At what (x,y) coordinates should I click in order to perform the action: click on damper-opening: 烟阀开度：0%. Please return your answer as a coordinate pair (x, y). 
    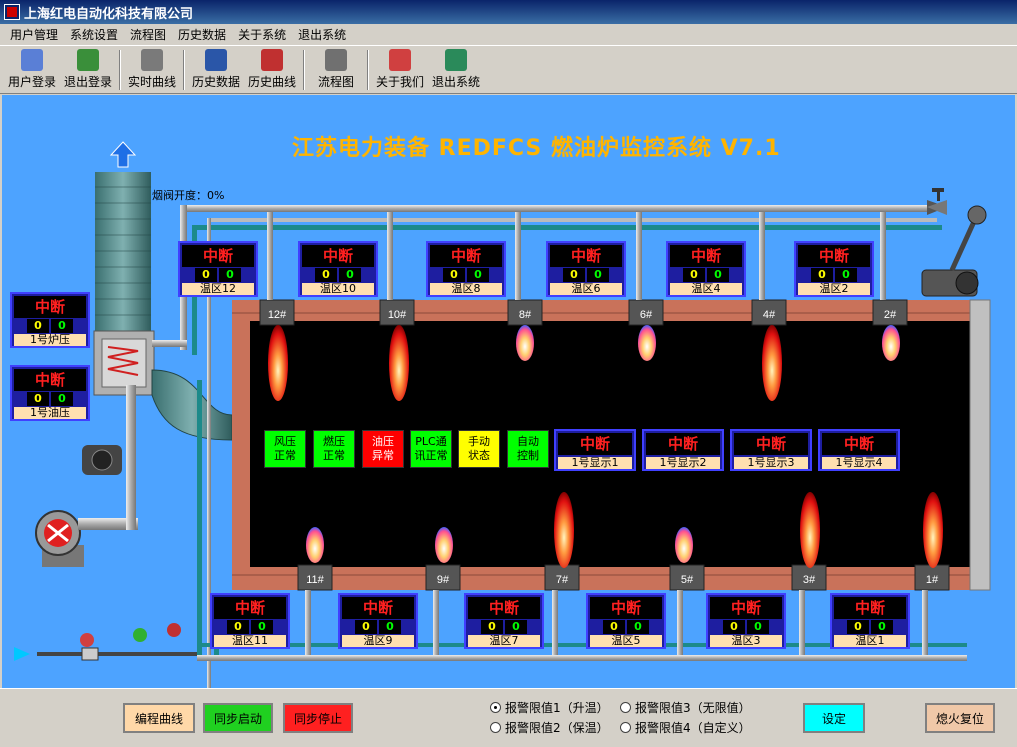
    Looking at the image, I should click on (188, 195).